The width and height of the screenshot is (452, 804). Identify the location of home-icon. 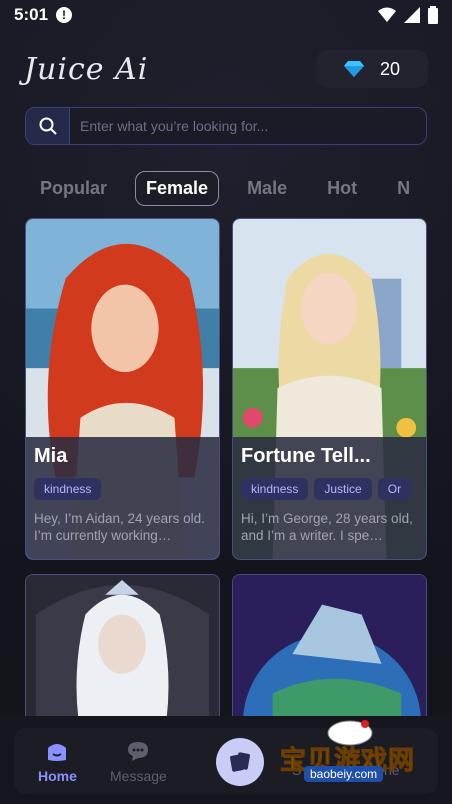
(57, 752).